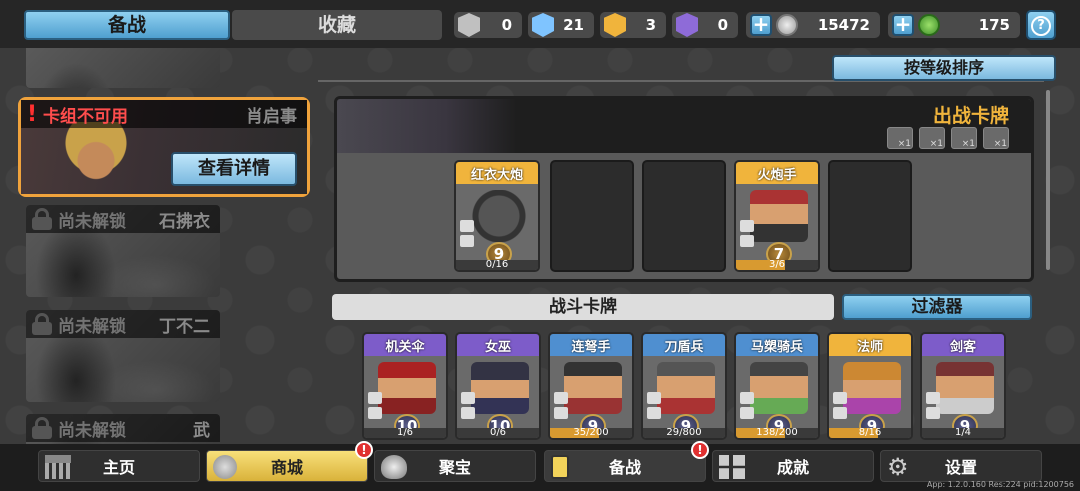 This screenshot has height=491, width=1080. What do you see at coordinates (747, 398) in the screenshot?
I see `horse-icon` at bounding box center [747, 398].